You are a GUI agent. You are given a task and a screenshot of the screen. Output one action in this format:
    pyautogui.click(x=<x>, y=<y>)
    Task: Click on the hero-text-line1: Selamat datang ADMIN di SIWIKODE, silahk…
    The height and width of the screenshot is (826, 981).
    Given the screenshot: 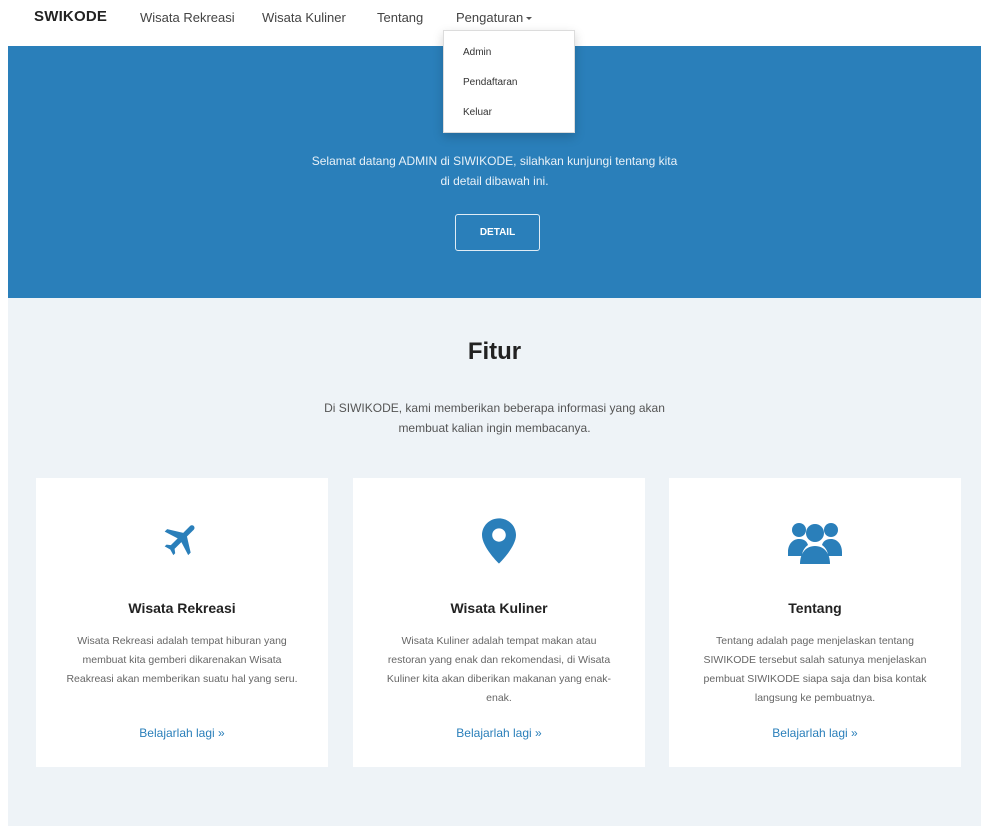 What is the action you would take?
    pyautogui.click(x=494, y=161)
    